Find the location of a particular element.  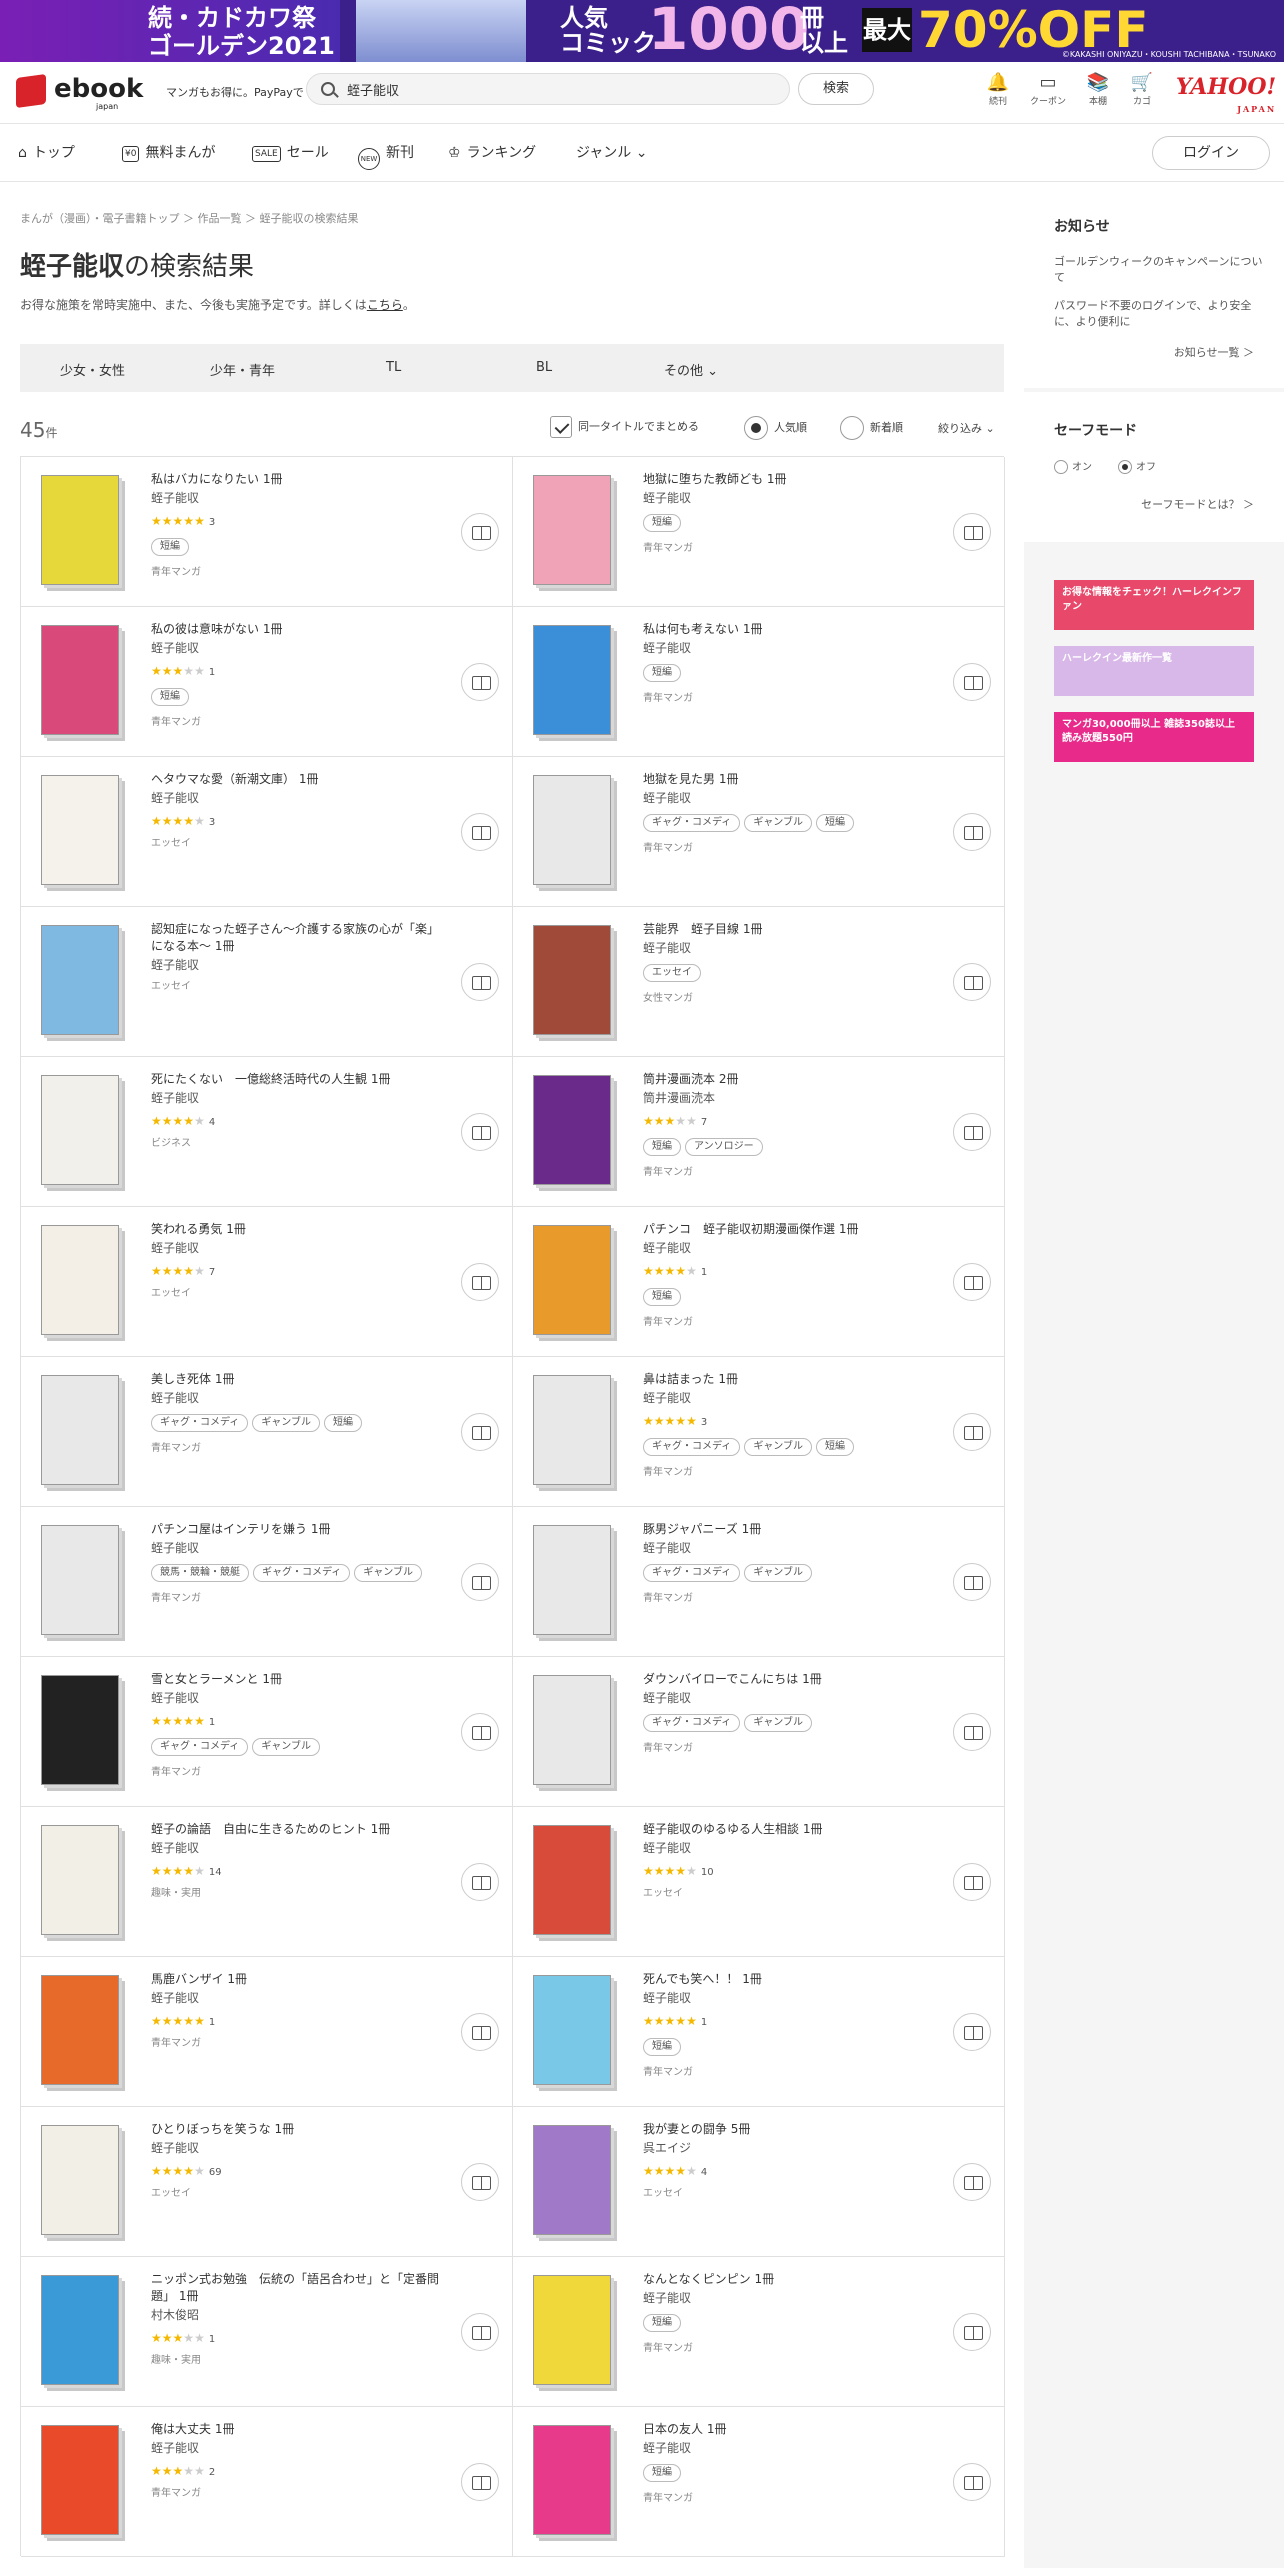

book-card: 私の彼は意味がない 1冊 蛭子能収 ★★★★★ 1 短編 青年マンガ is located at coordinates (267, 682).